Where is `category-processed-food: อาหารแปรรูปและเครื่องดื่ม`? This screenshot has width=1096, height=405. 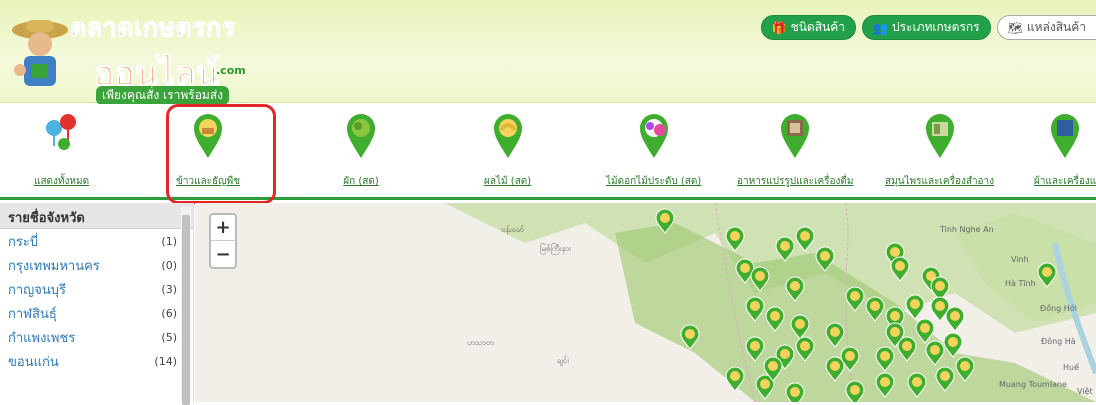
category-processed-food: อาหารแปรรูปและเครื่องดื่ม is located at coordinates (795, 150).